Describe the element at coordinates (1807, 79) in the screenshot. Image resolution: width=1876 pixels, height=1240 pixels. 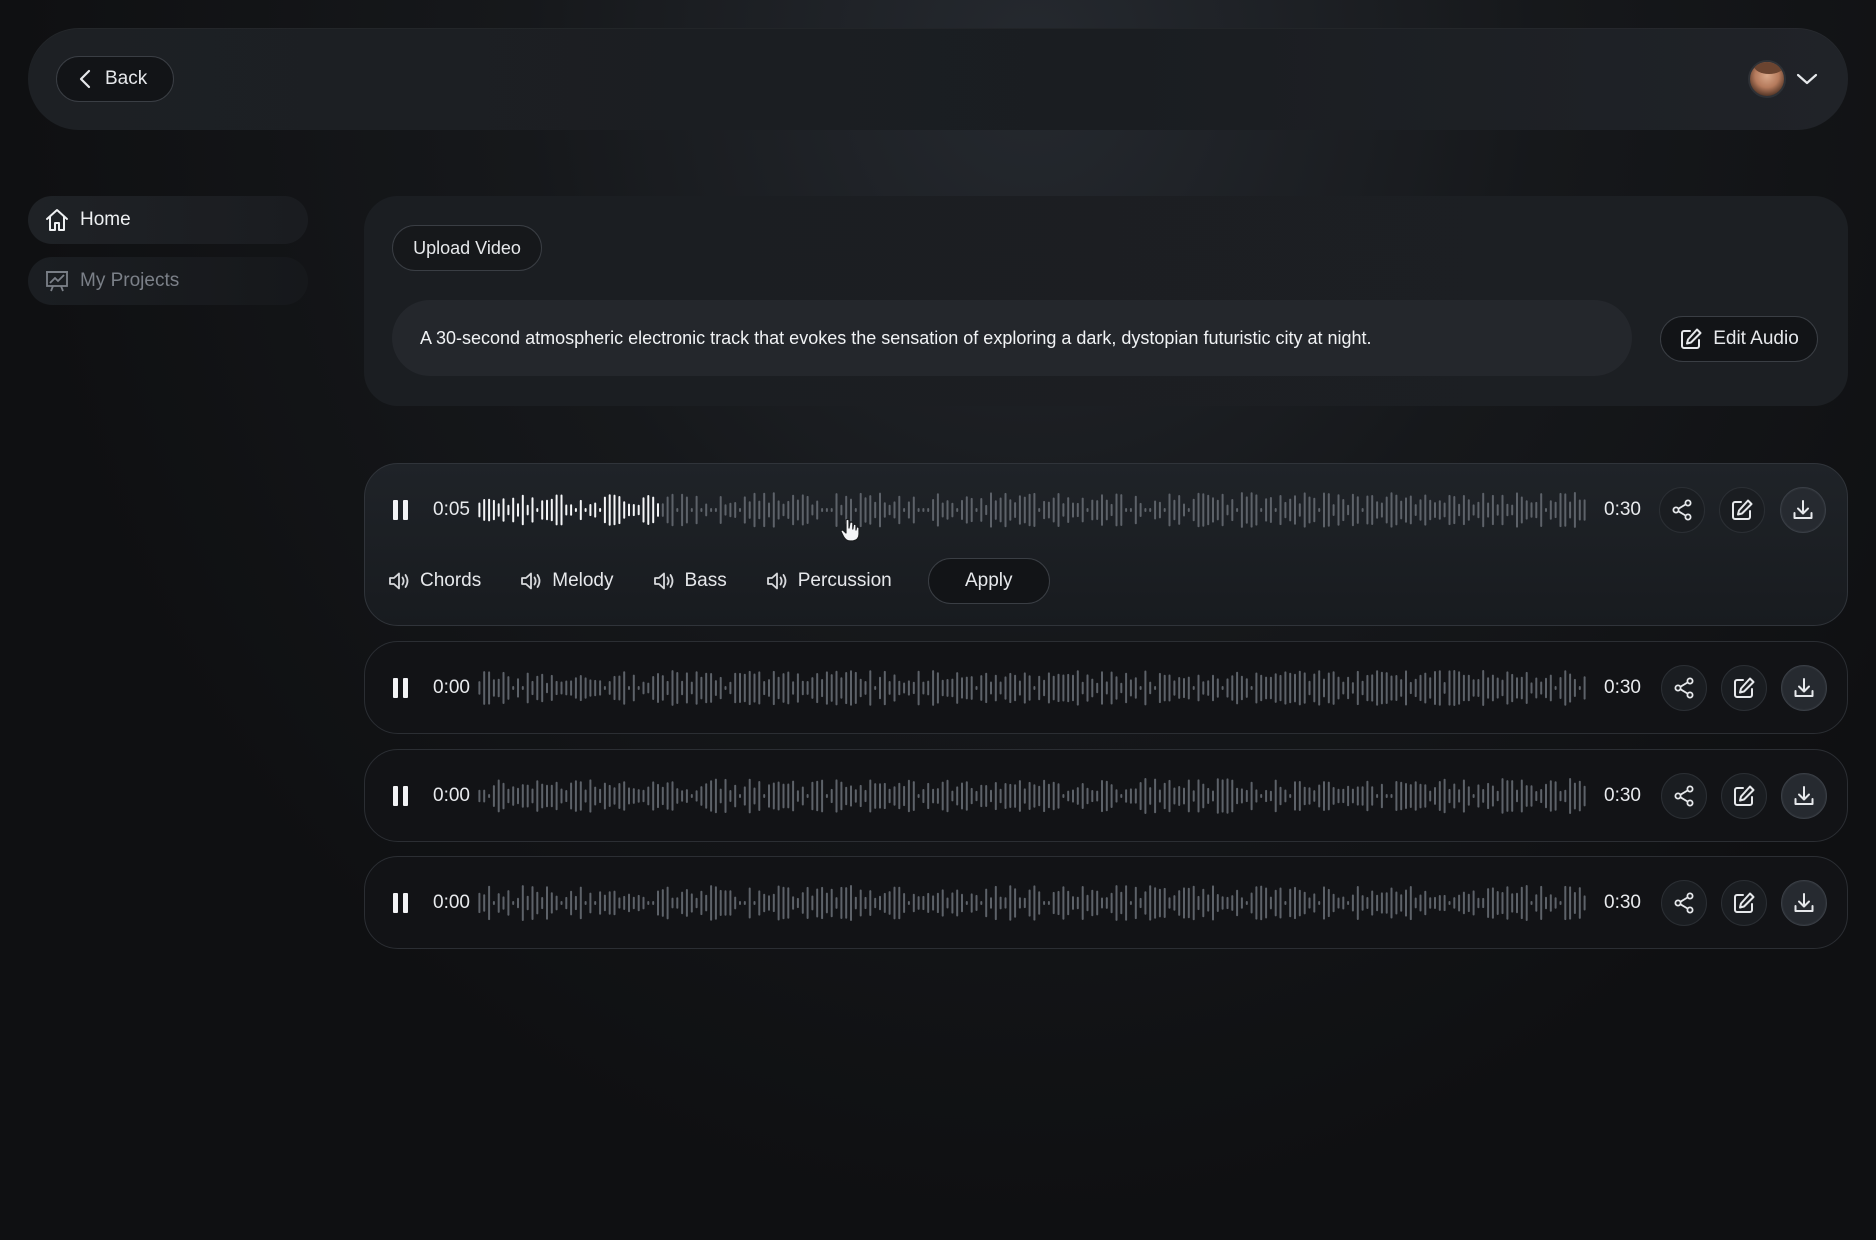
I see `chevron-down-icon` at that location.